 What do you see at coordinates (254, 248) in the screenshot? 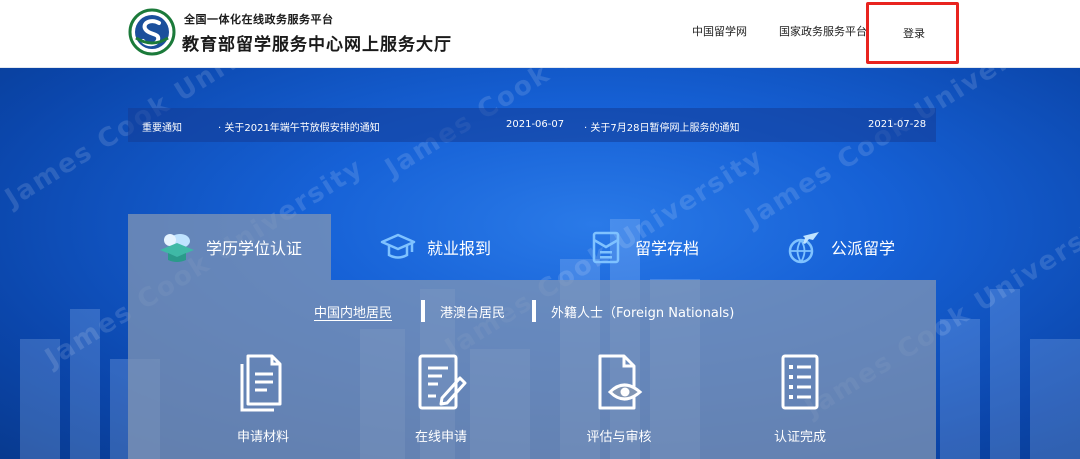
I see `tab-label: 学历学位认证` at bounding box center [254, 248].